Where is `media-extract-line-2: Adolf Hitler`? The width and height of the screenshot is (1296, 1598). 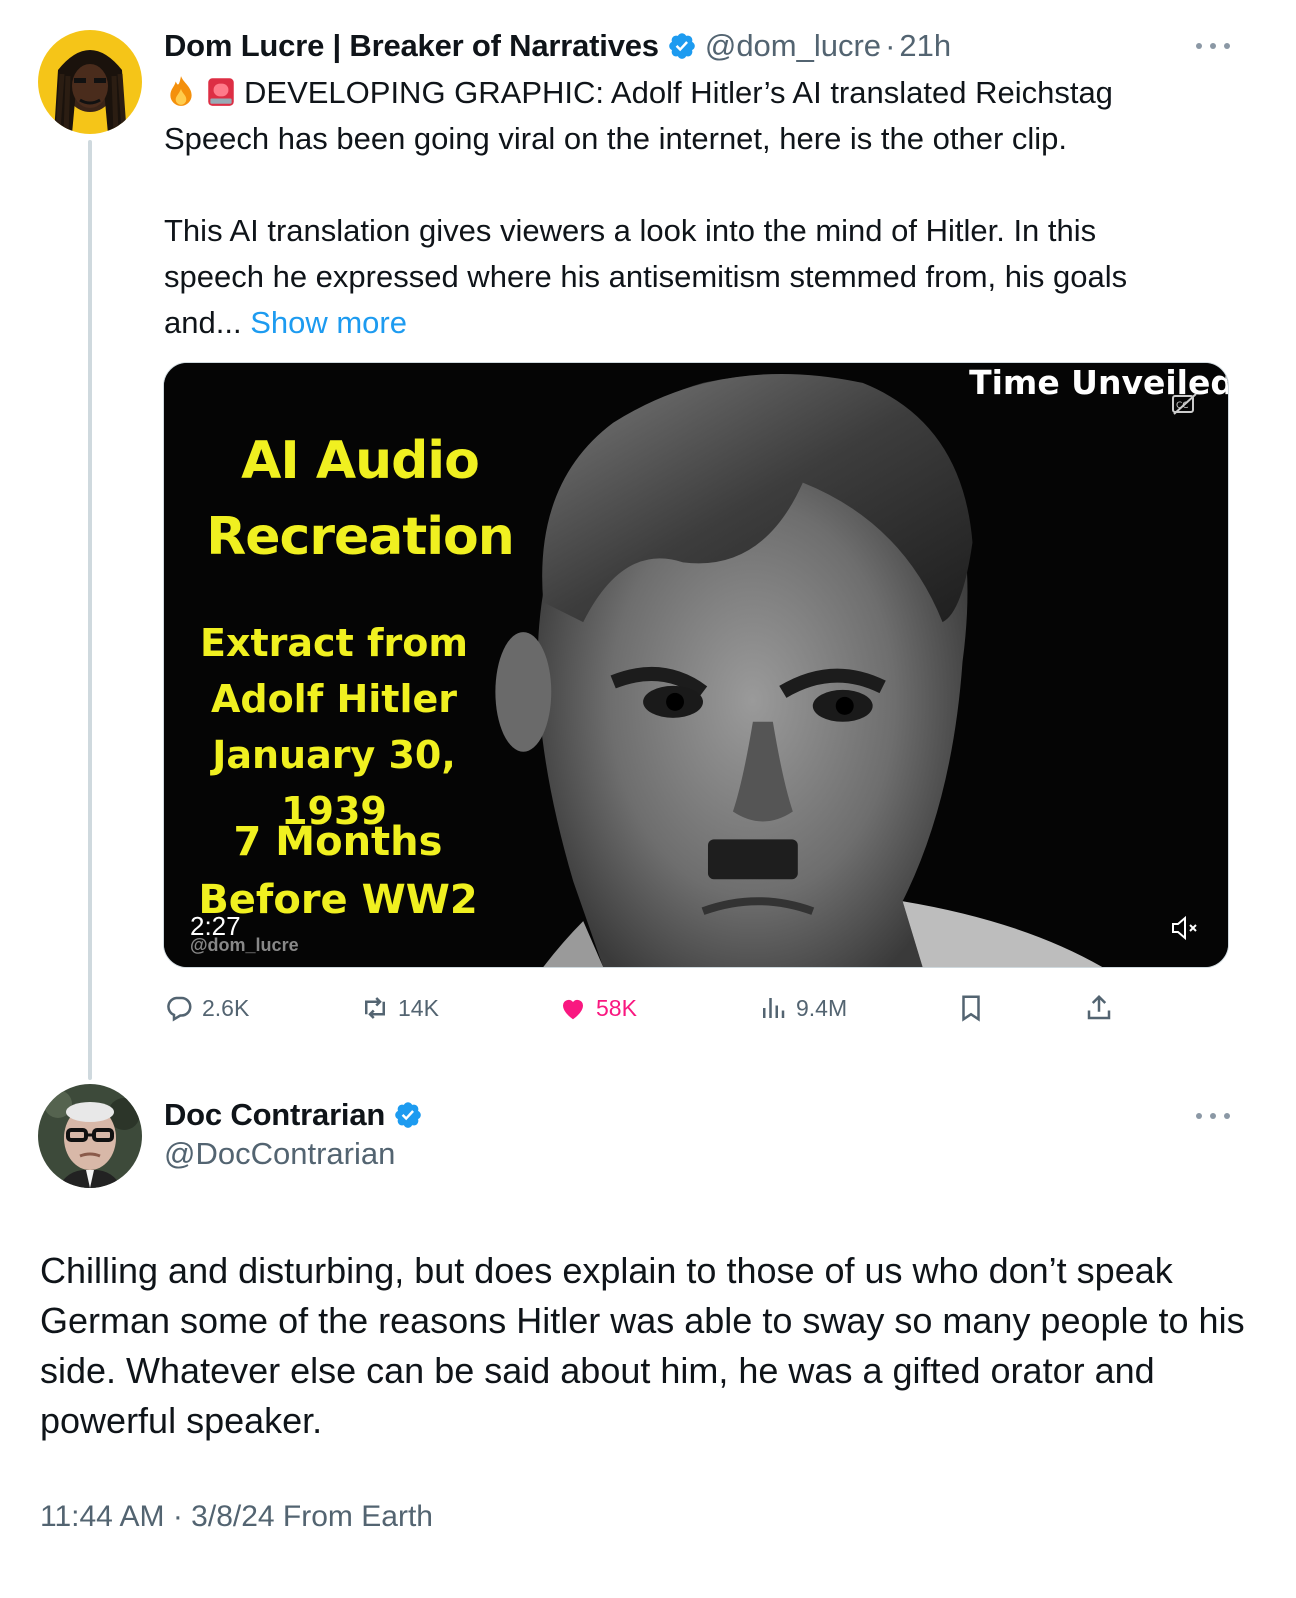 media-extract-line-2: Adolf Hitler is located at coordinates (334, 699).